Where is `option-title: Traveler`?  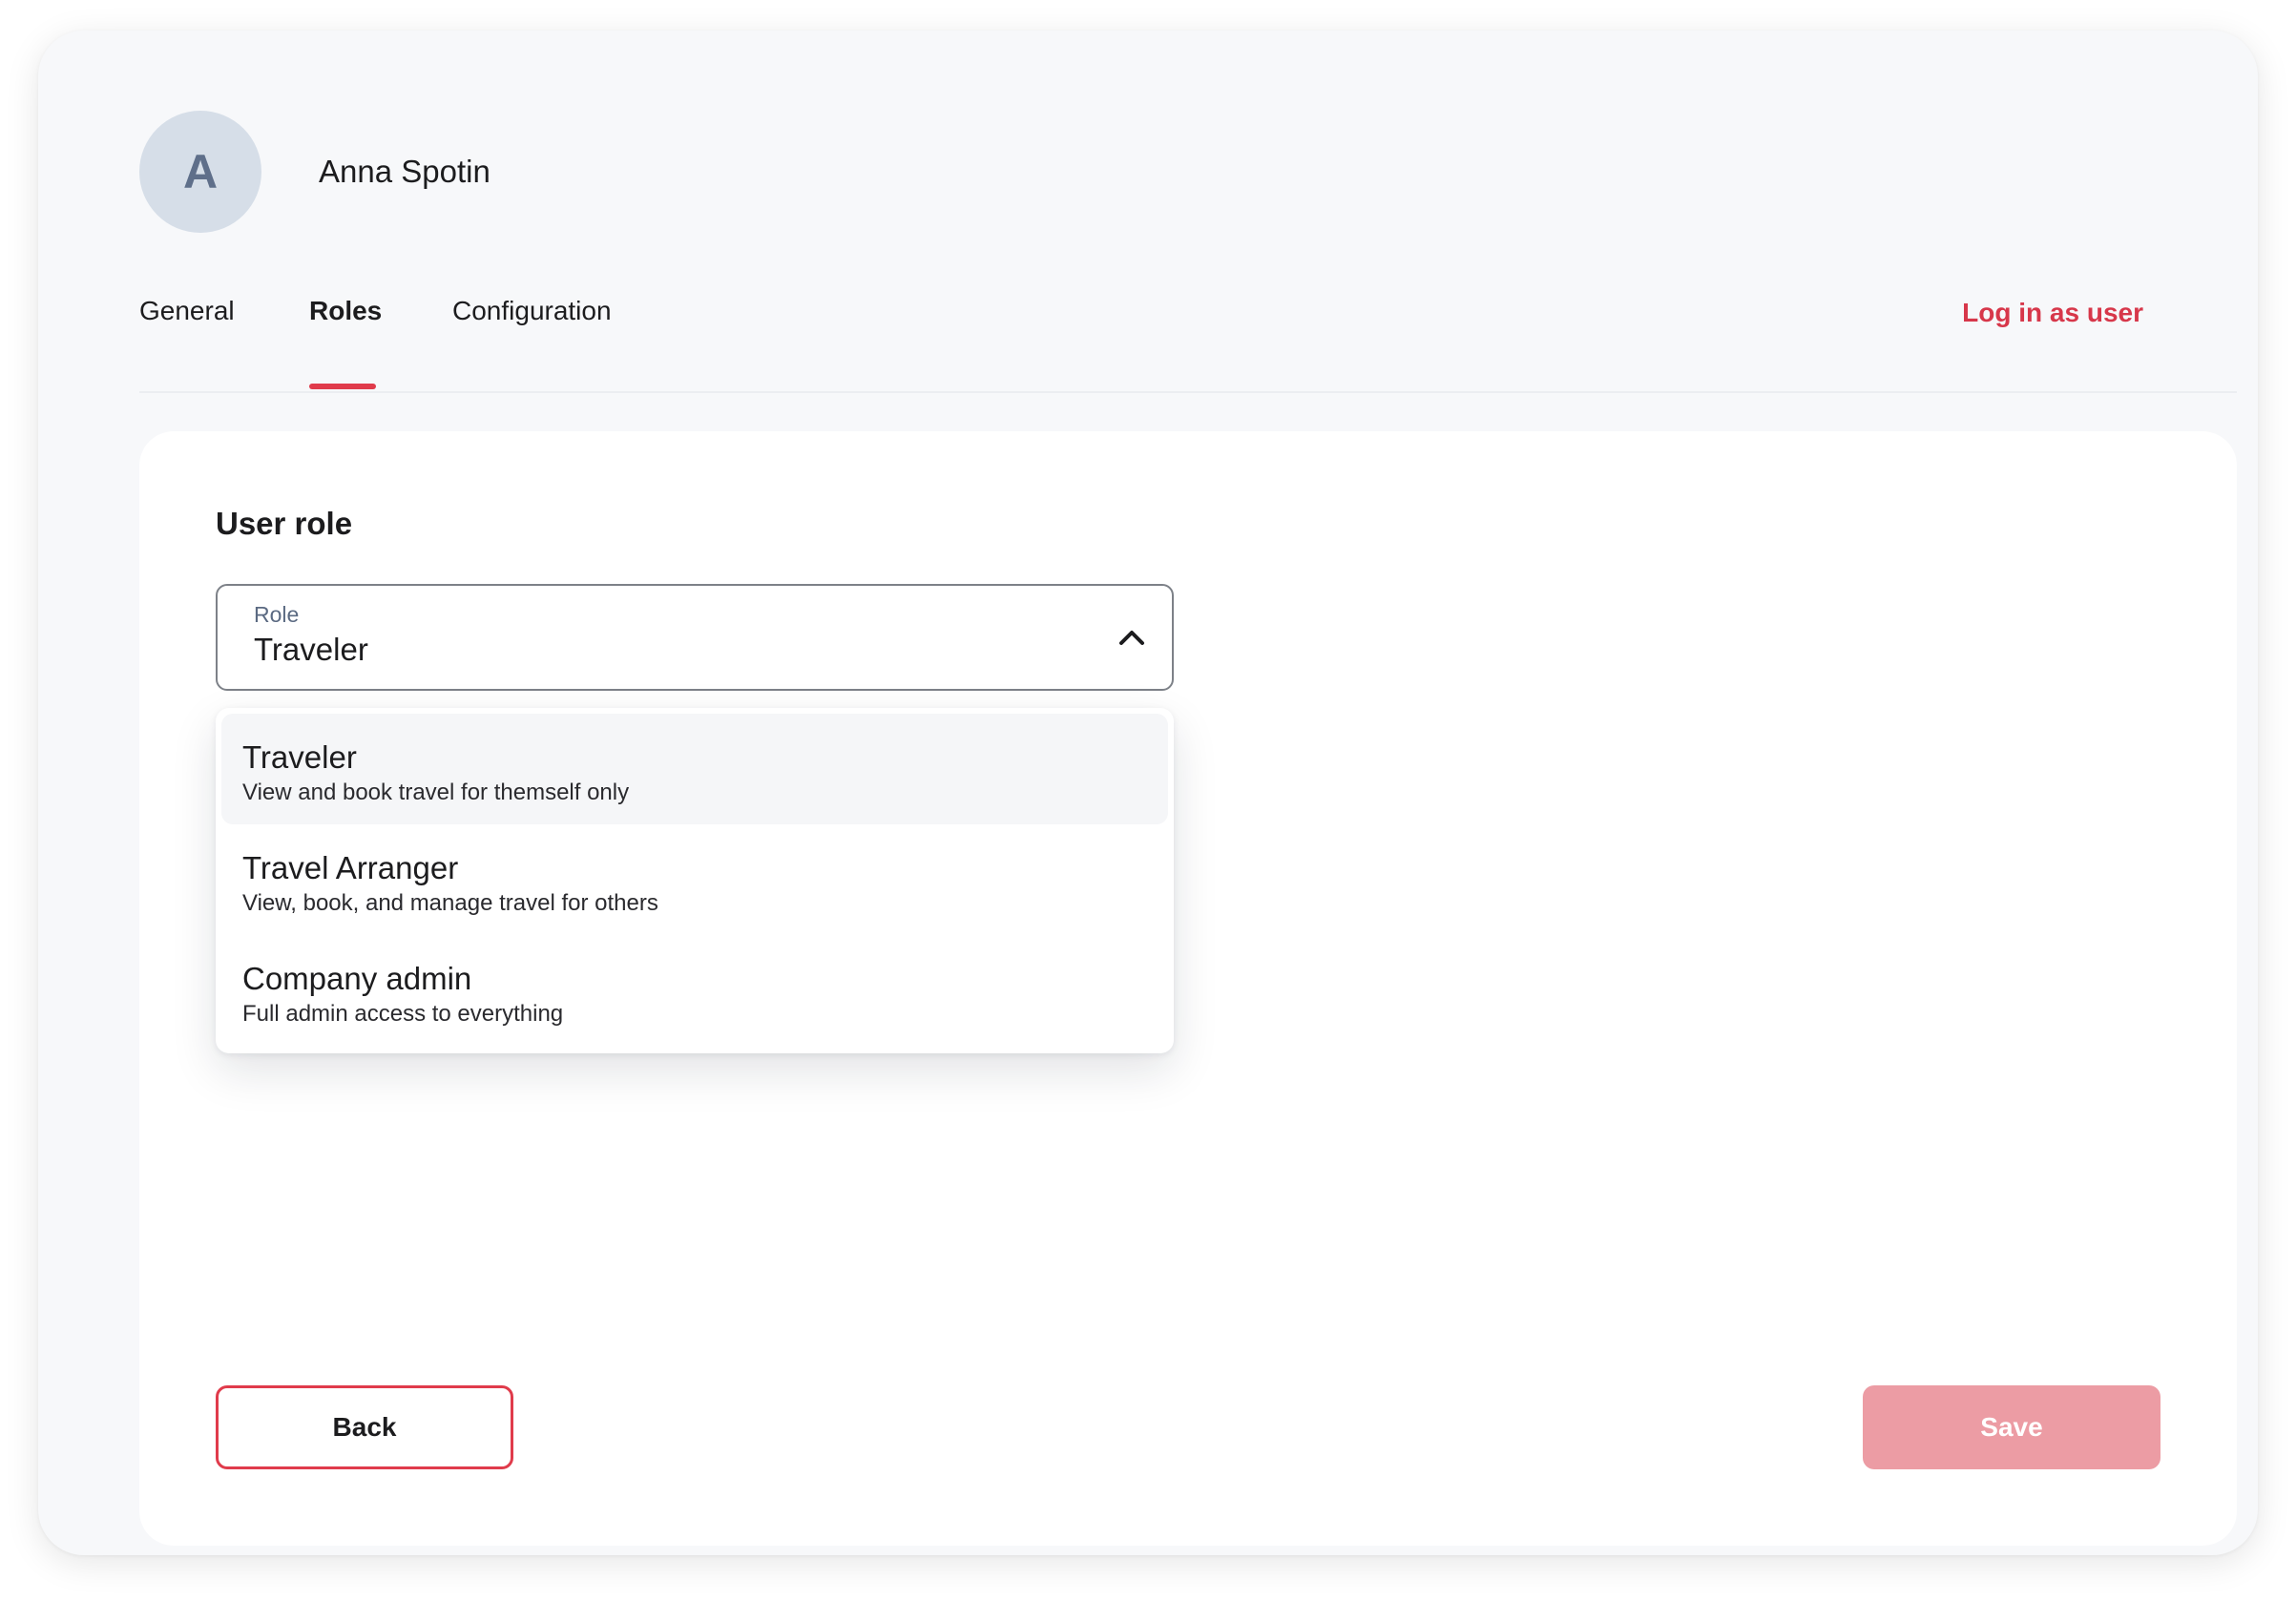
option-title: Traveler is located at coordinates (299, 757).